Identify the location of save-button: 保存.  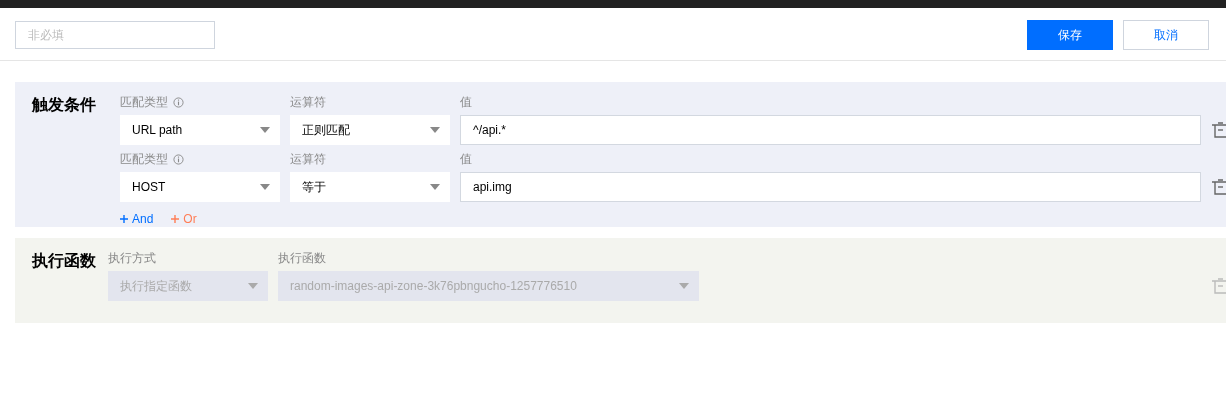
(1070, 35).